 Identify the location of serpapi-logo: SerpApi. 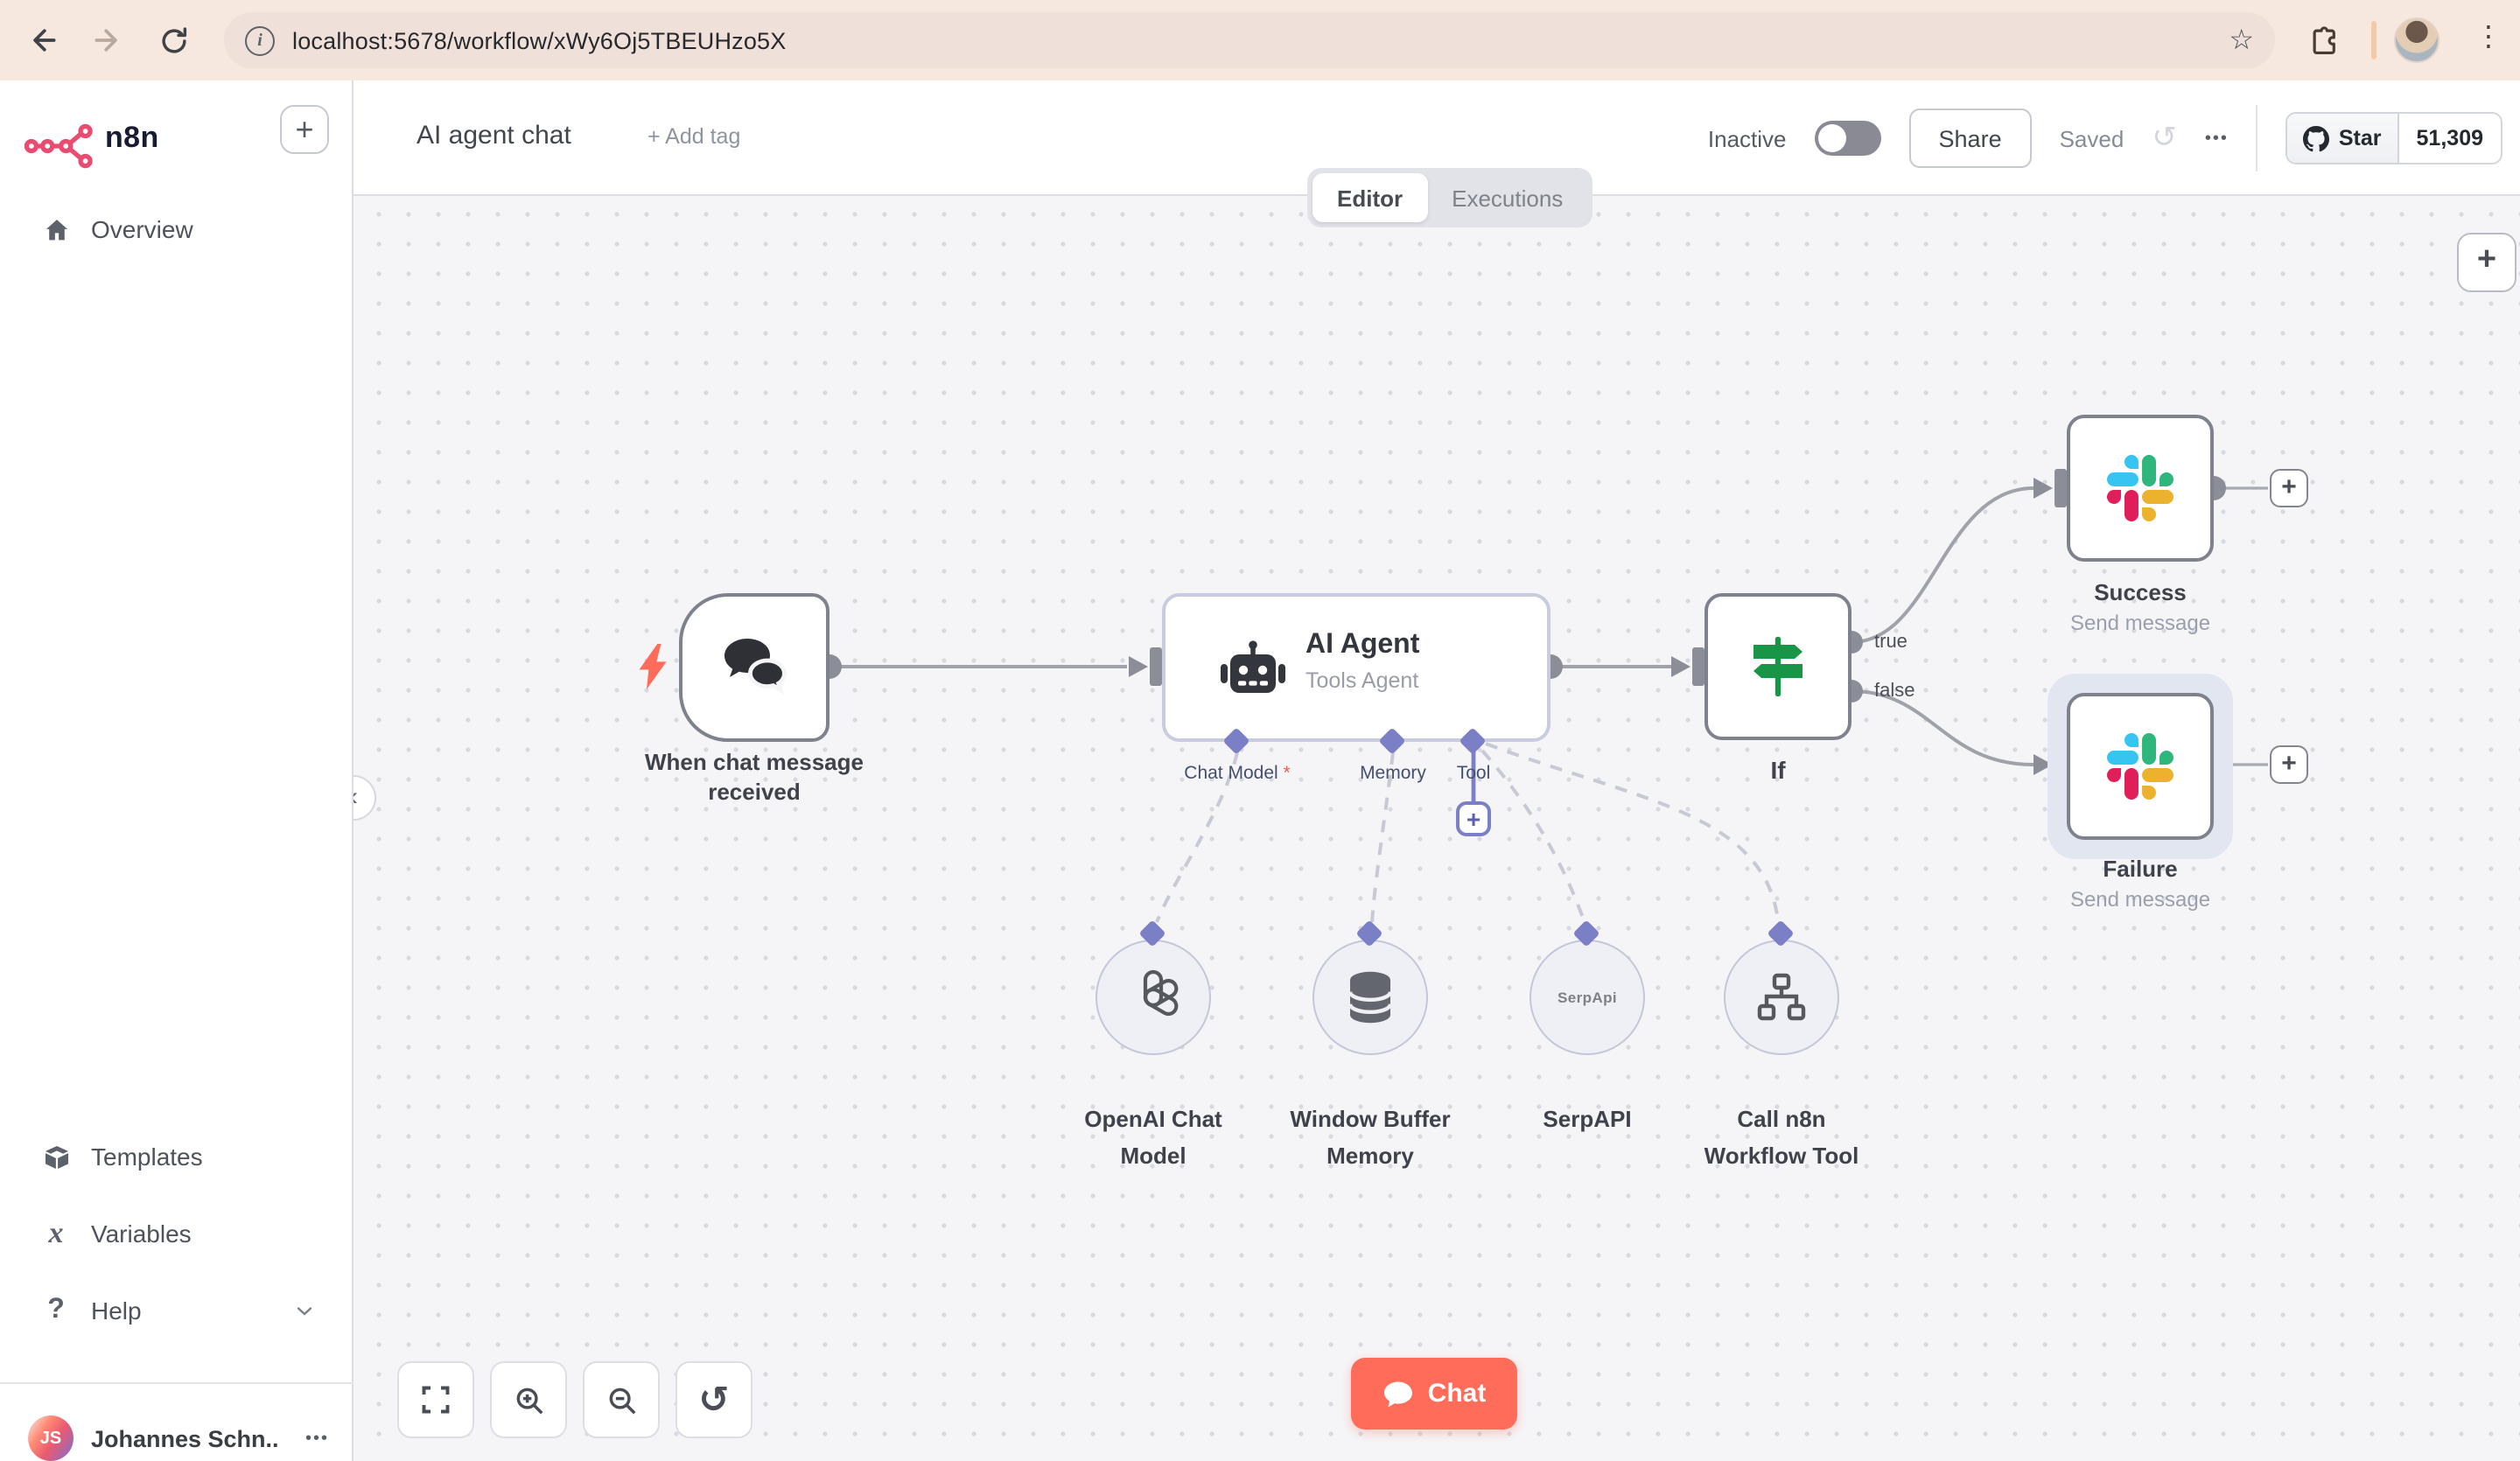
(1587, 998).